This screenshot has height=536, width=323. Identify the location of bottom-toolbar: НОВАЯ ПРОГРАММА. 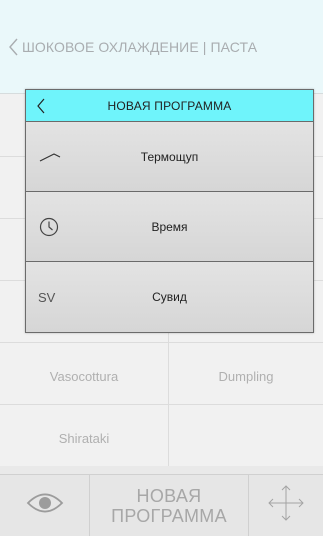
(161, 505).